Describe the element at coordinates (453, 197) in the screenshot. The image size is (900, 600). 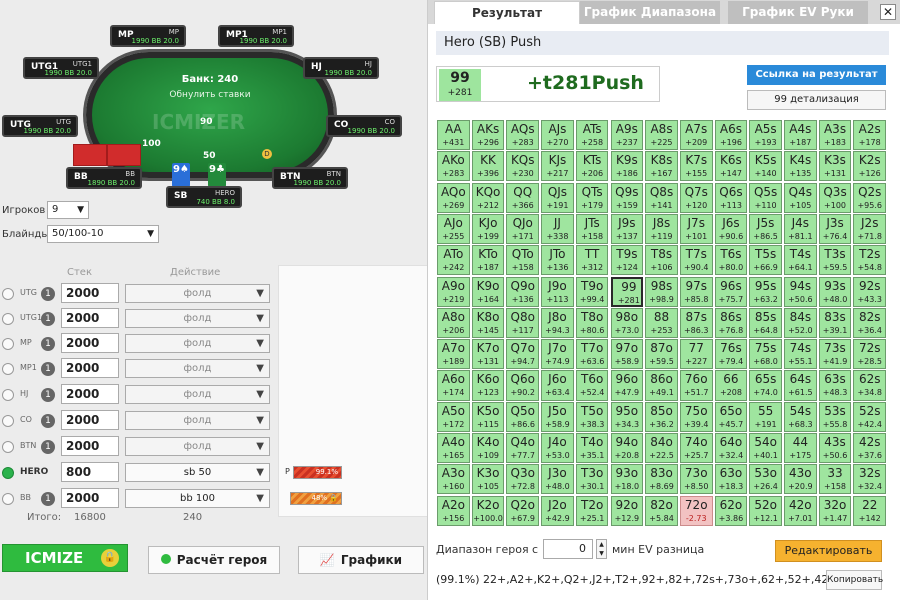
I see `hand-cell: AQo +269` at that location.